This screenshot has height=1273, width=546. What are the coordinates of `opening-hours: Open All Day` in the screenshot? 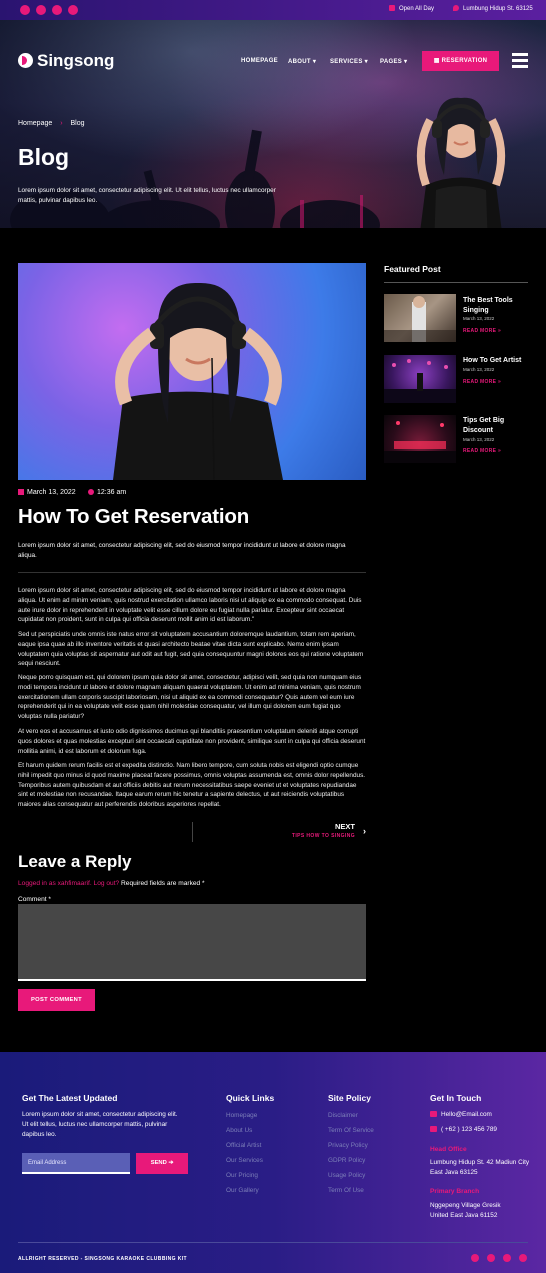 It's located at (411, 8).